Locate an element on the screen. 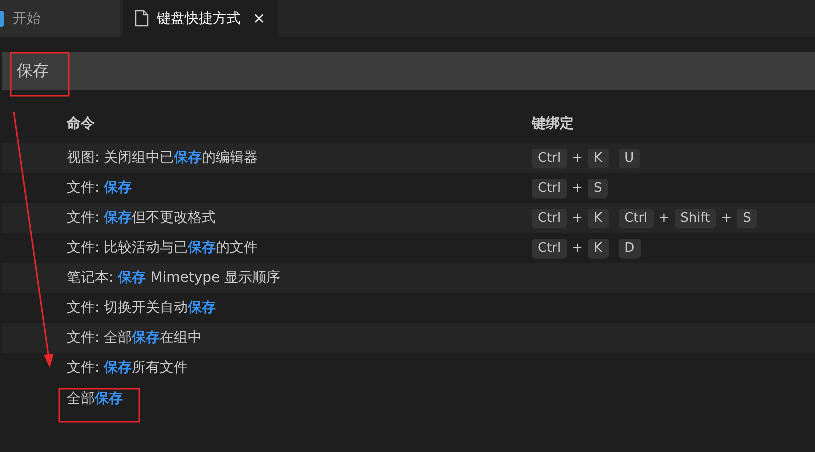 The image size is (815, 452). command-name: 文件: 保存但不更改格式 is located at coordinates (141, 218).